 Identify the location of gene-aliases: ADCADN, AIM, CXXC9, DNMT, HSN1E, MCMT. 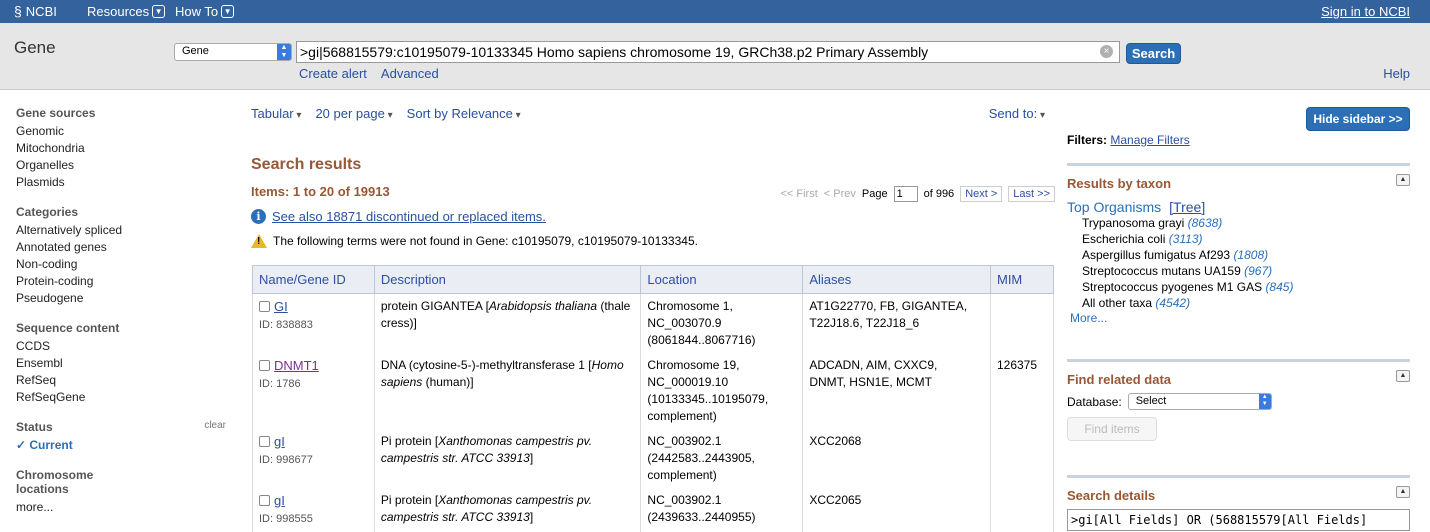
(896, 391).